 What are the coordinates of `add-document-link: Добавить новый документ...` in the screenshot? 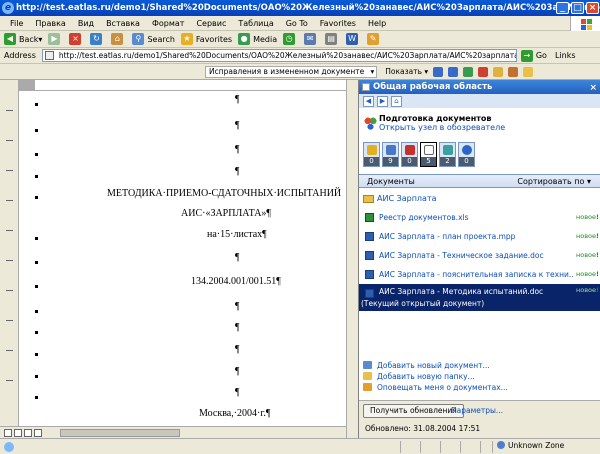 It's located at (480, 365).